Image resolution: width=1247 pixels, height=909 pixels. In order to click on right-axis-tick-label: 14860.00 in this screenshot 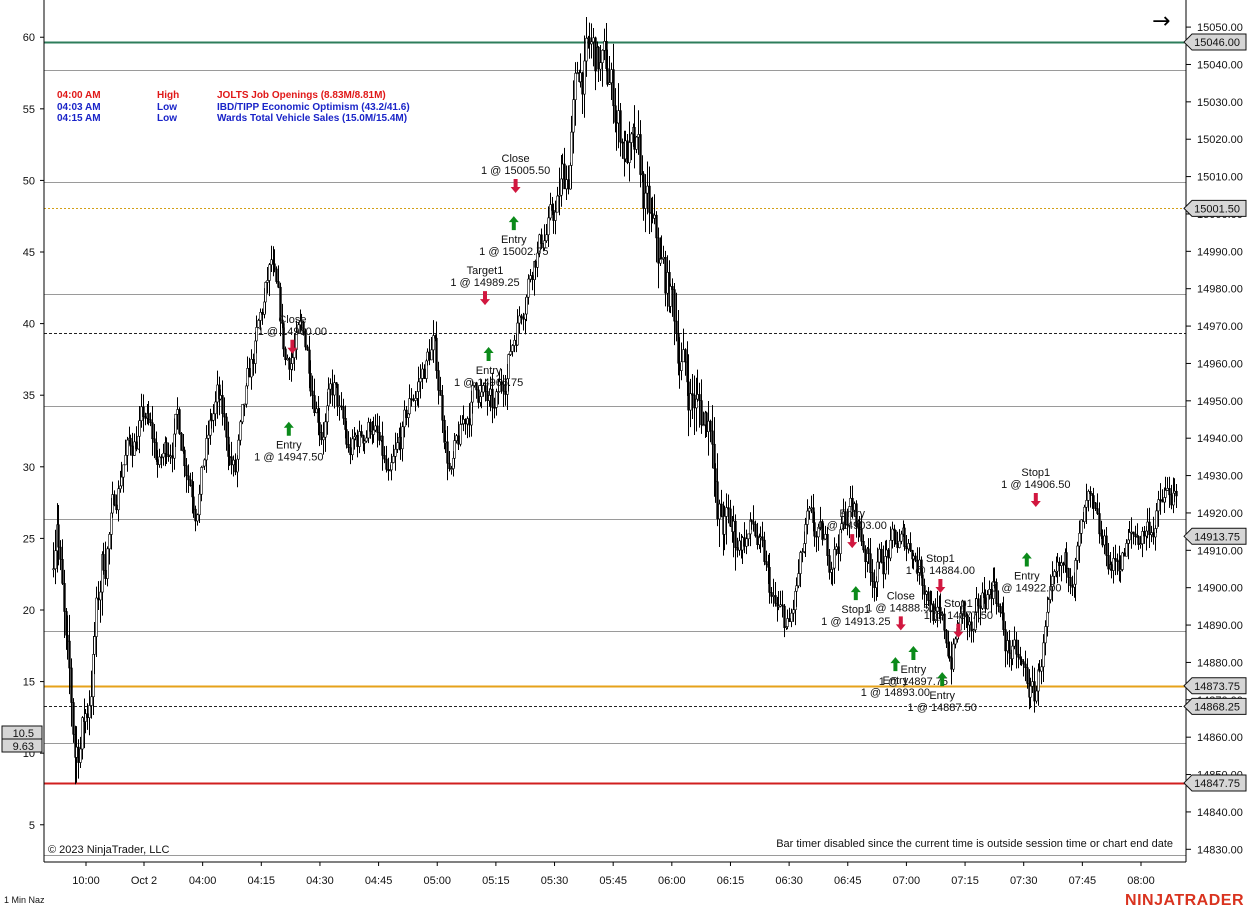, I will do `click(1220, 738)`.